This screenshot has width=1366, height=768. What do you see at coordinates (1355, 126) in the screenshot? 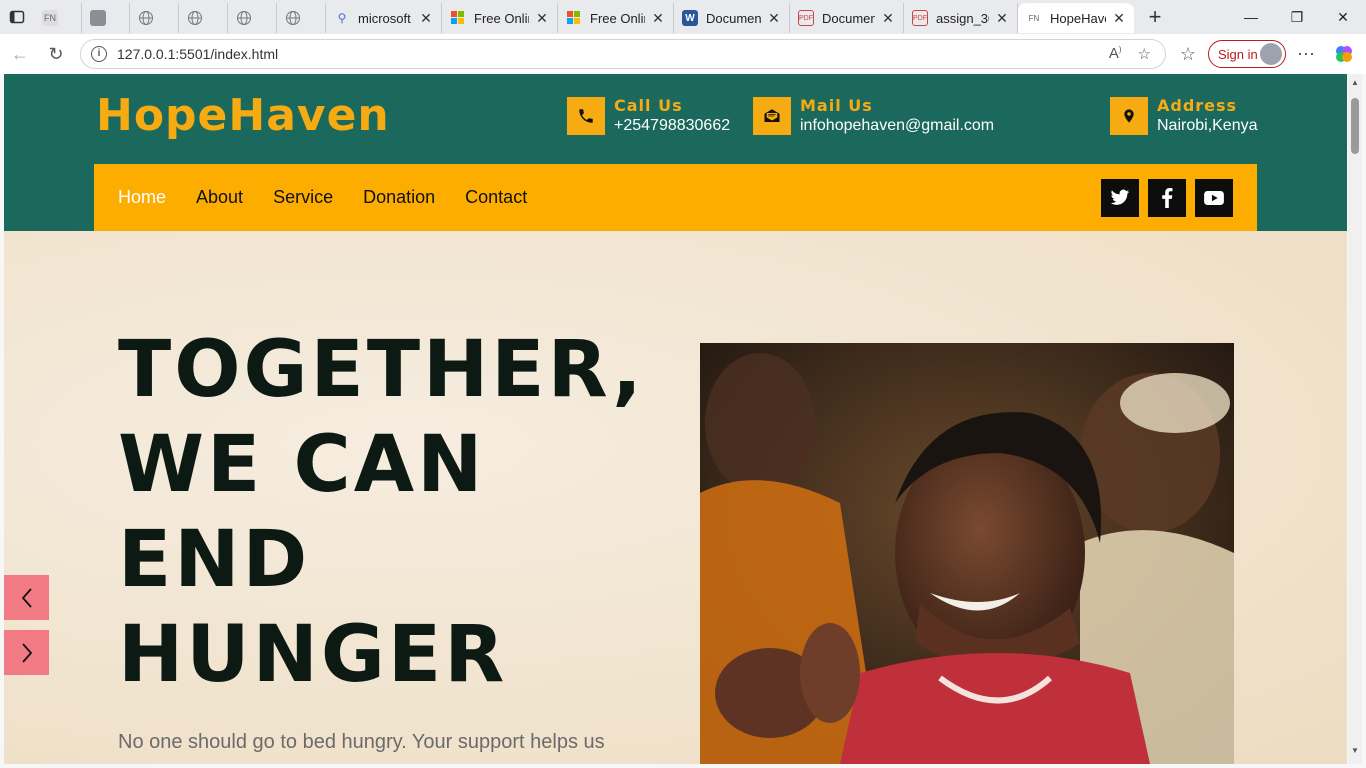
I see `scrollbar-thumb` at bounding box center [1355, 126].